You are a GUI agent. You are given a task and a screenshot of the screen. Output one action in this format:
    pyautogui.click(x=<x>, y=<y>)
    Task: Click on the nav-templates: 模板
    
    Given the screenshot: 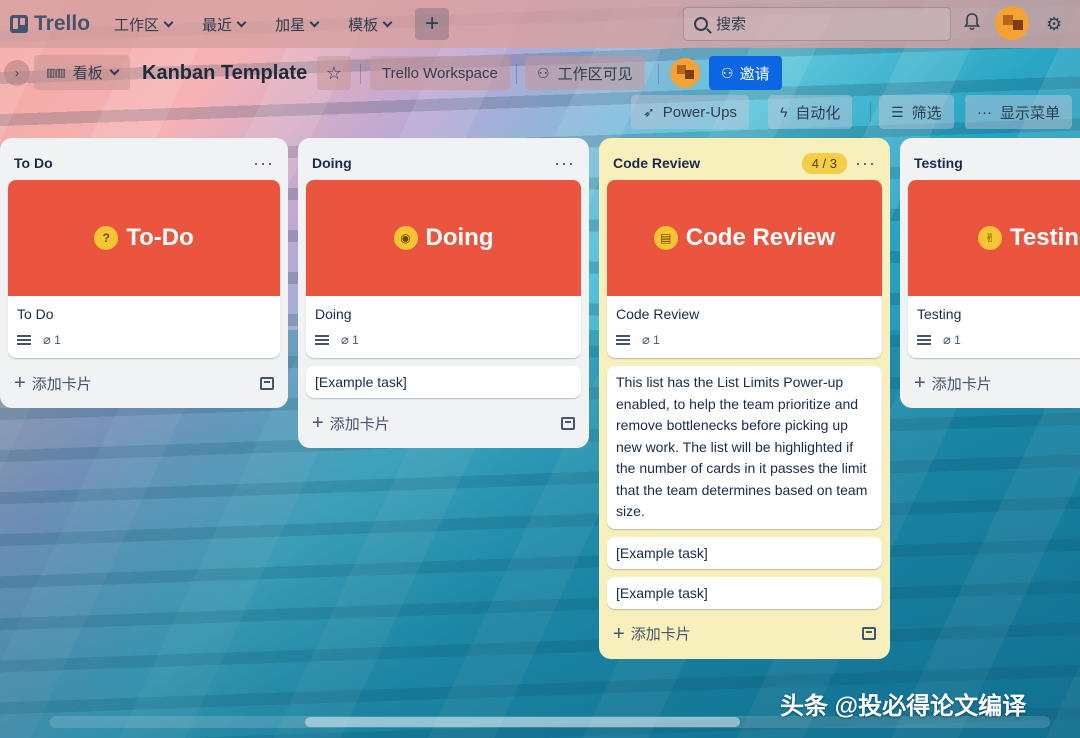 What is the action you would take?
    pyautogui.click(x=370, y=24)
    